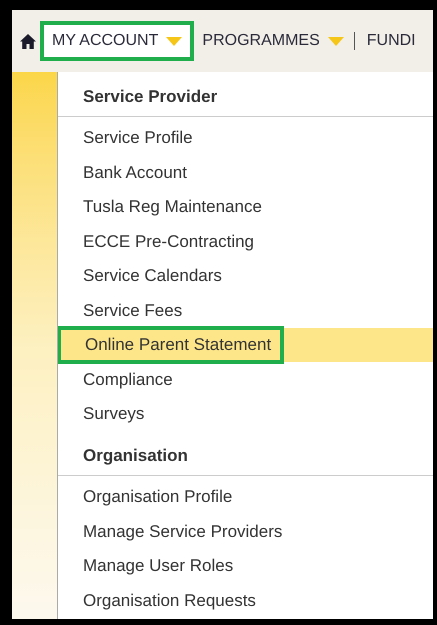  I want to click on menu-item: Service Fees, so click(125, 310).